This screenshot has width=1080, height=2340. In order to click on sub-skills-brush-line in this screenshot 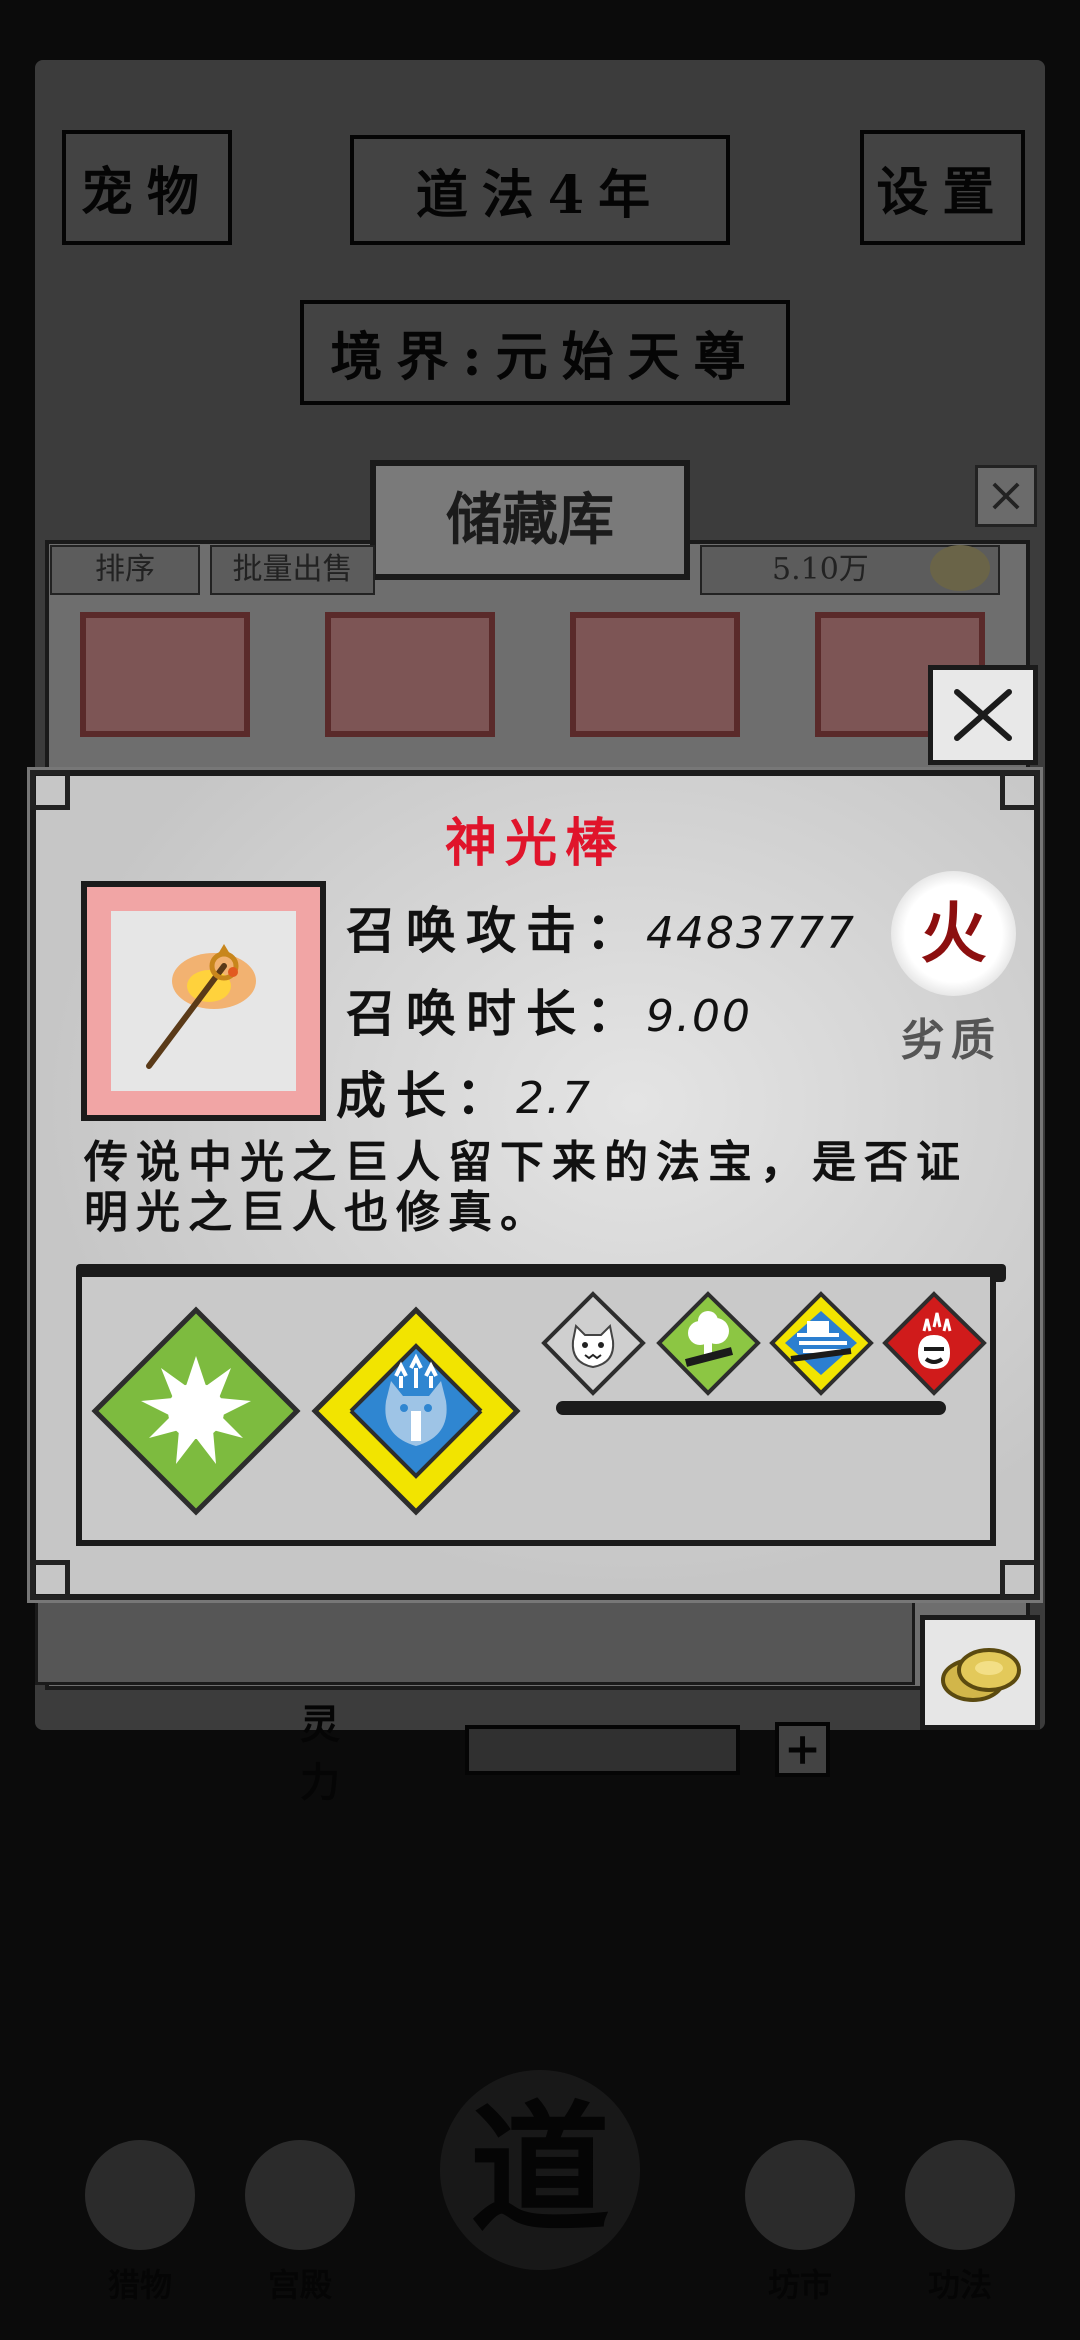, I will do `click(751, 1408)`.